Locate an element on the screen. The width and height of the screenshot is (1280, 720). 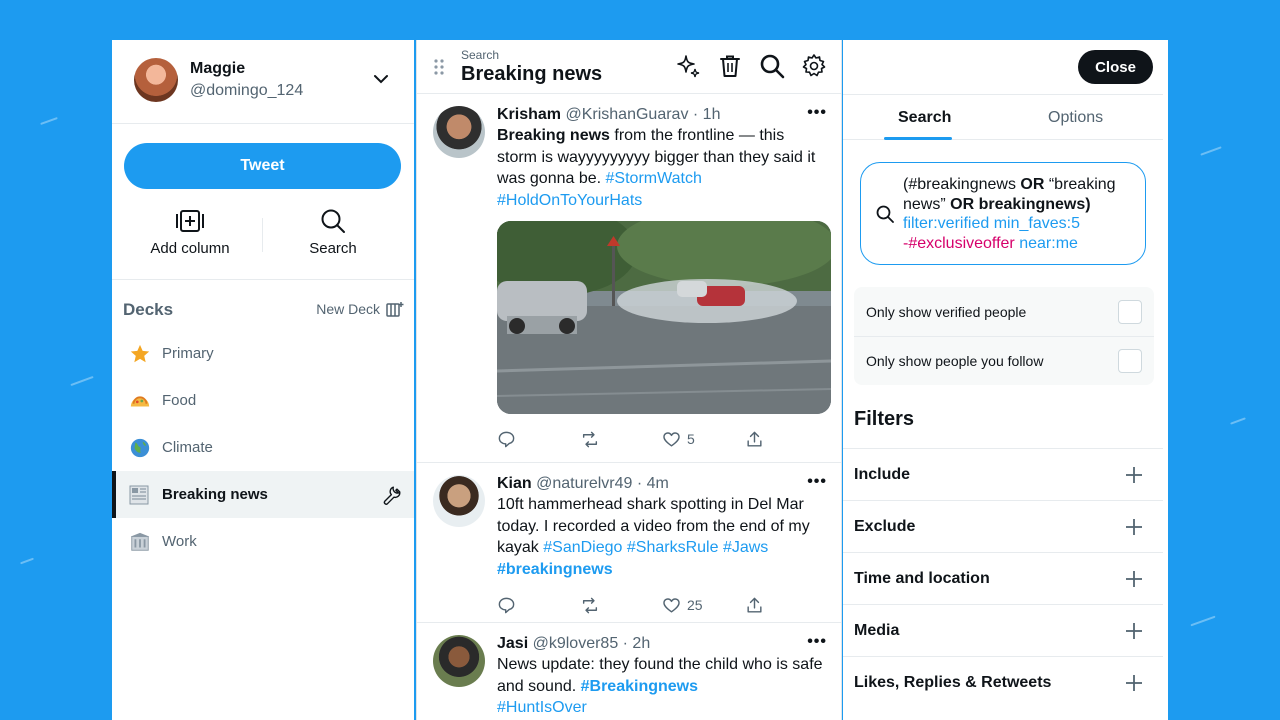
like-button: 25 is located at coordinates (703, 605).